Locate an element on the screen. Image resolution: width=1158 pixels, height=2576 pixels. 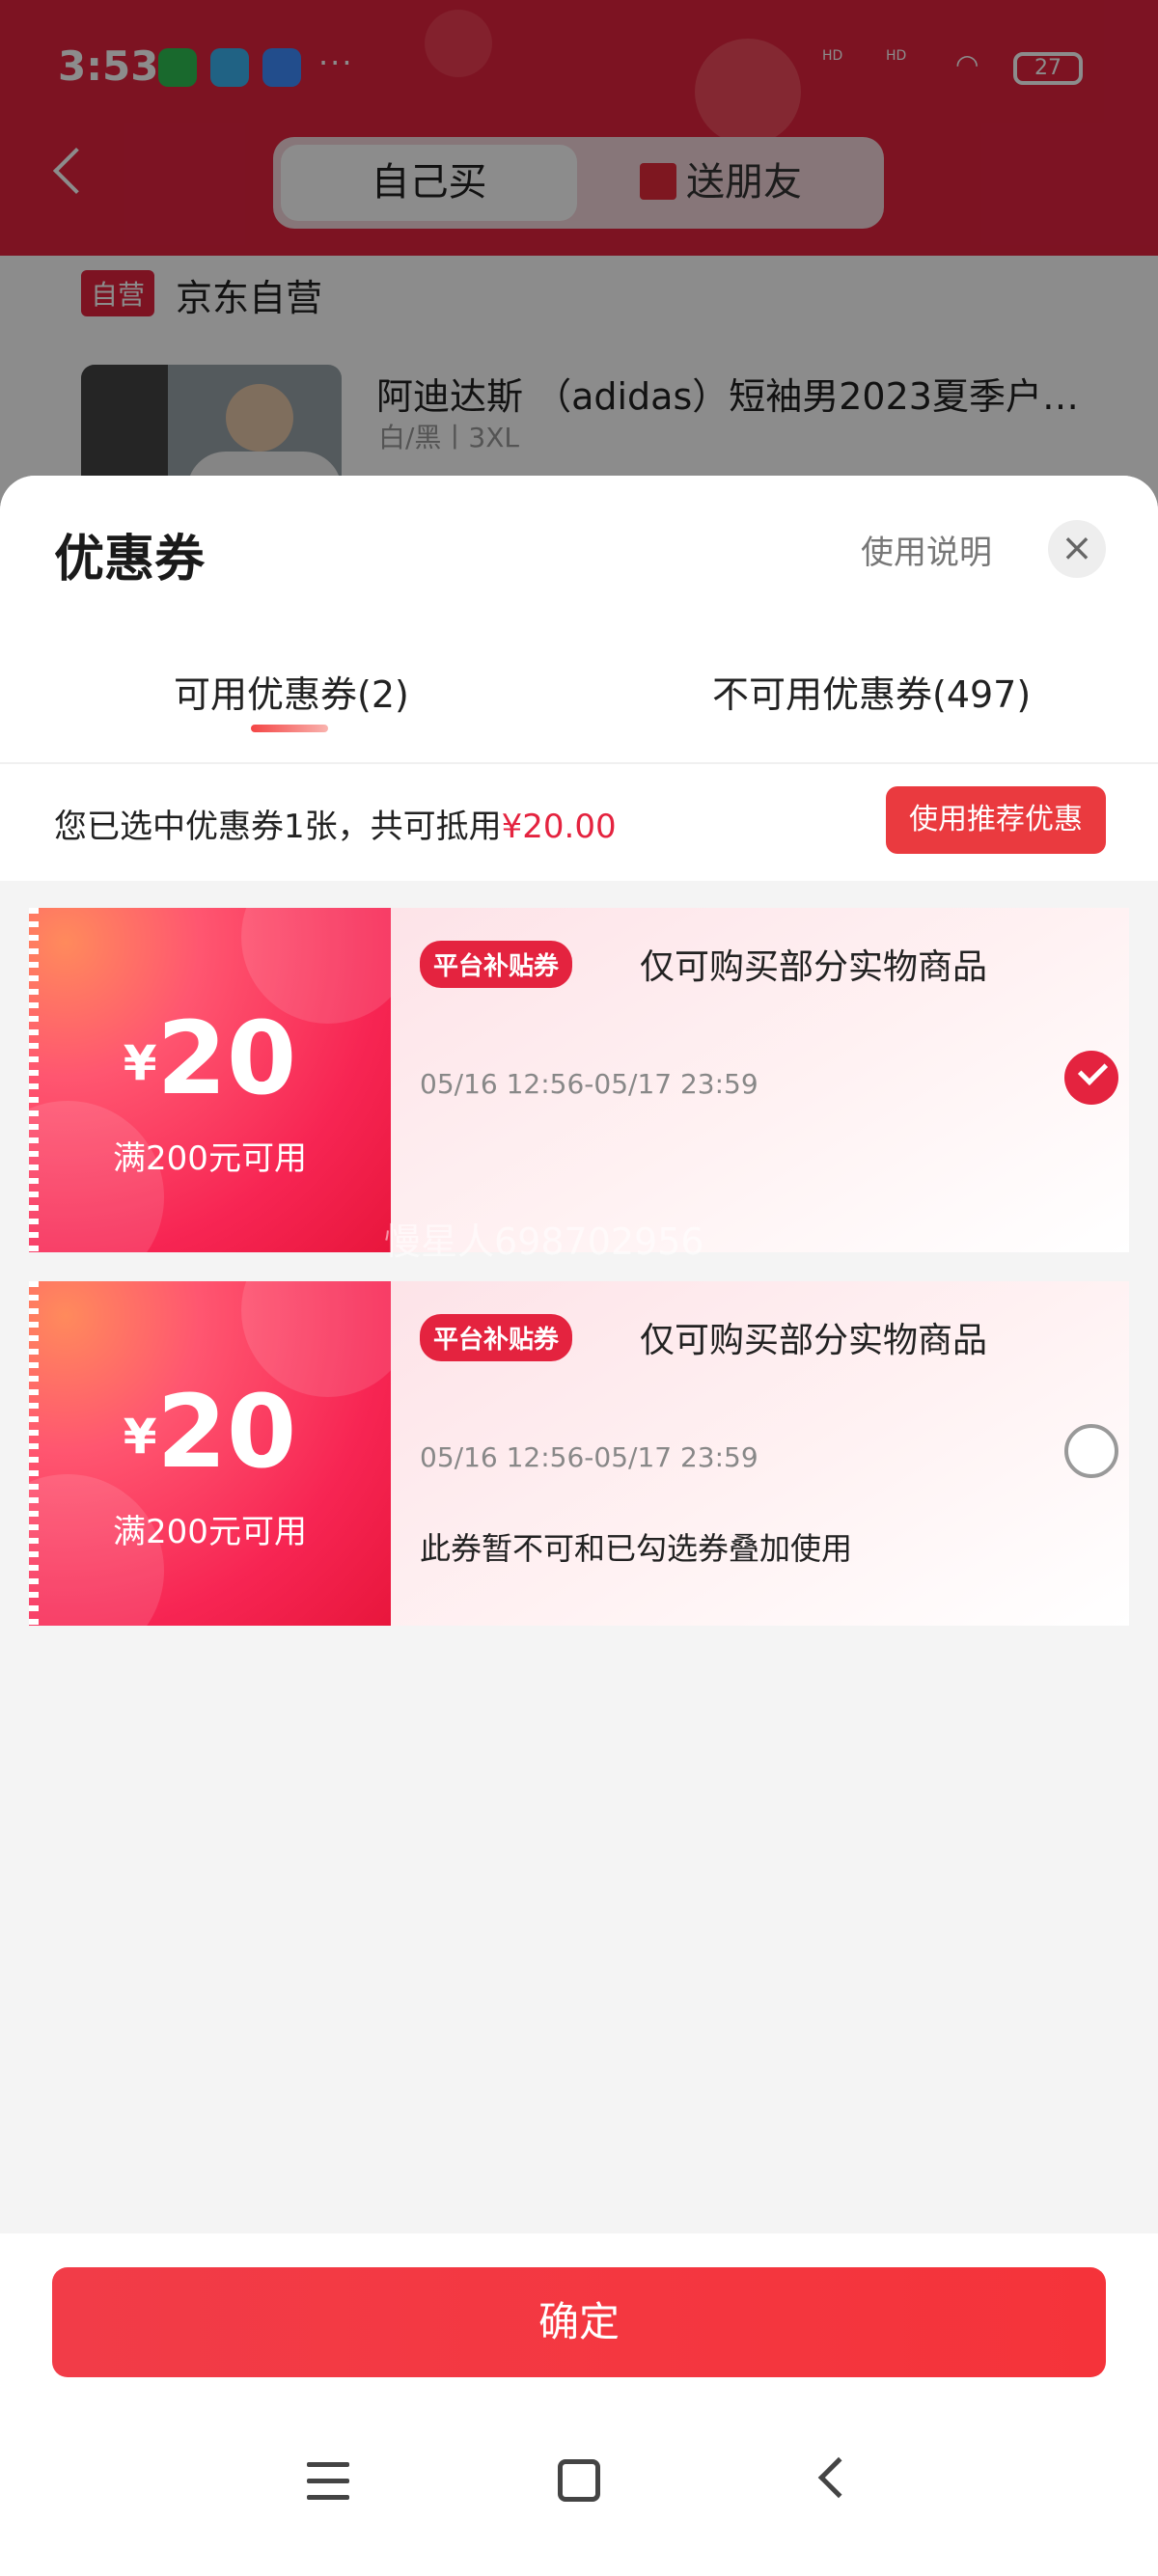
nav-back-icon is located at coordinates (838, 2477).